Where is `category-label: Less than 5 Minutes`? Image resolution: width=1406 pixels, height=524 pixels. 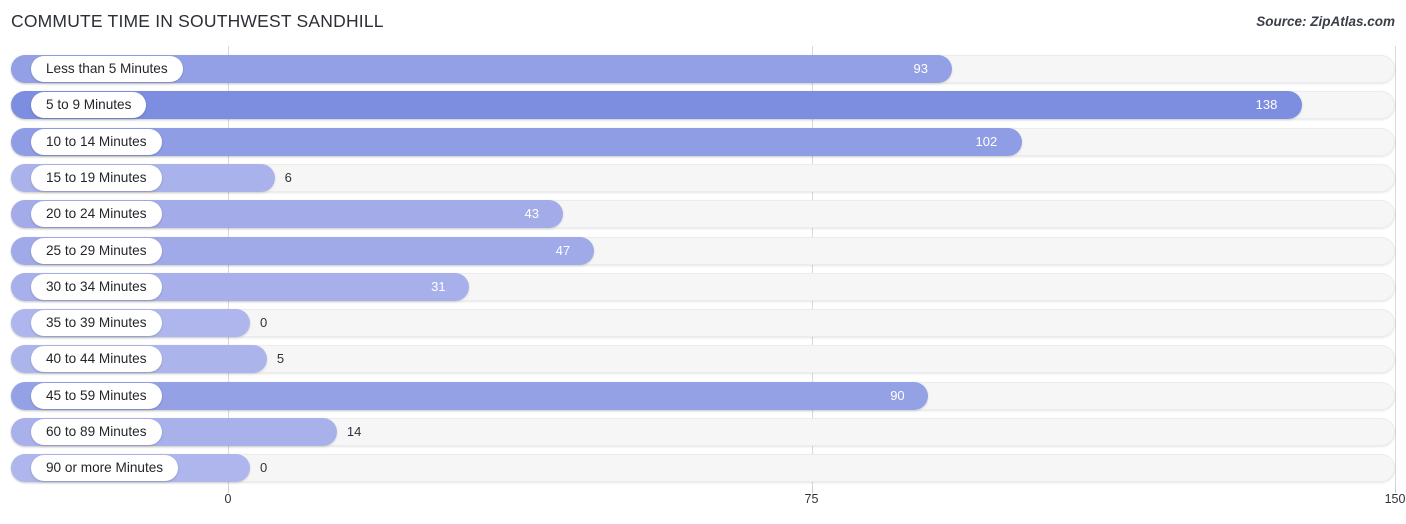 category-label: Less than 5 Minutes is located at coordinates (107, 69).